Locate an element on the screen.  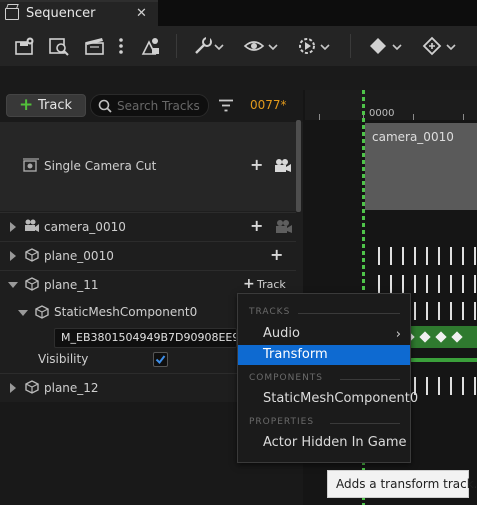
camera-section-label: camera_0010 is located at coordinates (413, 137).